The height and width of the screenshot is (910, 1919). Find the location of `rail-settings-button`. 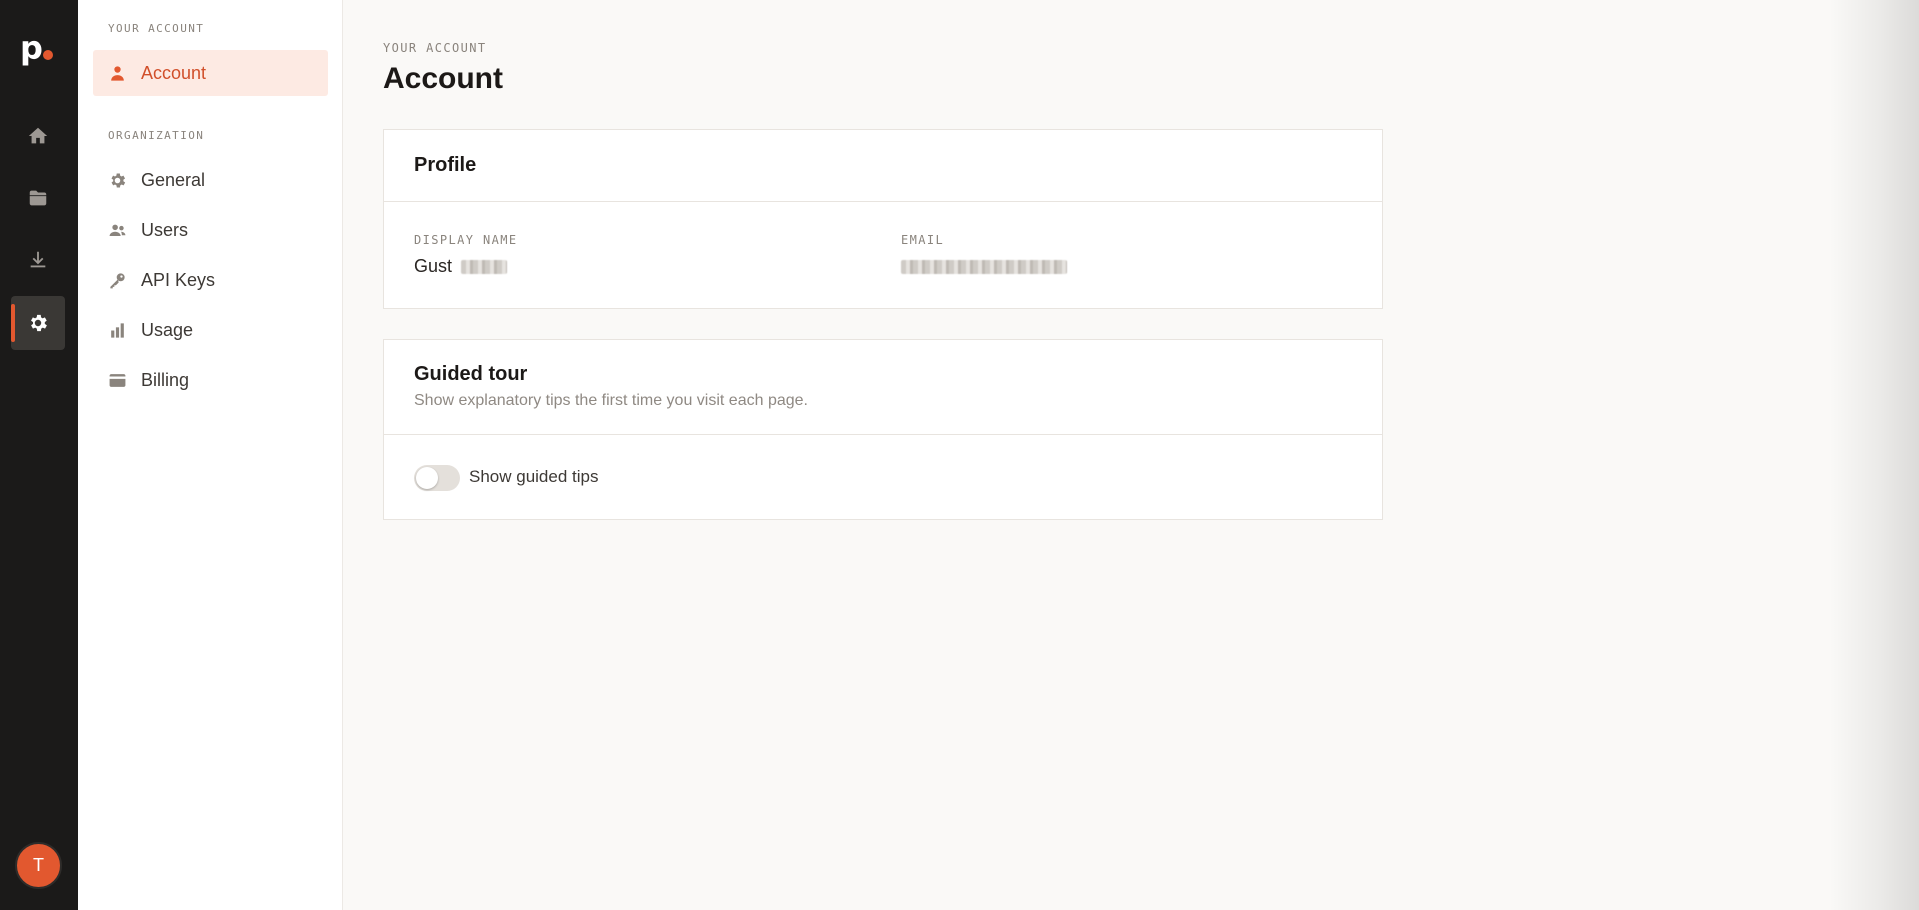

rail-settings-button is located at coordinates (38, 323).